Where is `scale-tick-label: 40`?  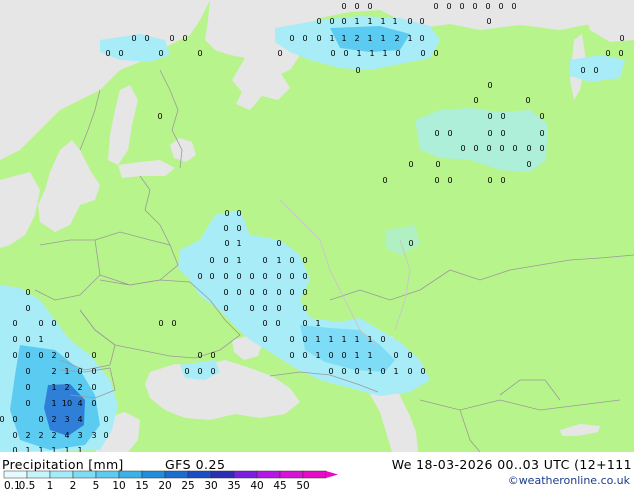
scale-tick-label: 40 is located at coordinates (256, 485).